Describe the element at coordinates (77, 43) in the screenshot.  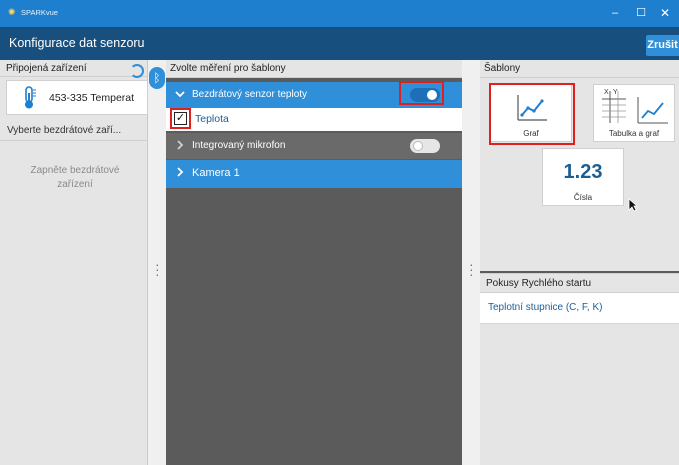
I see `page-title: Konfigurace dat senzoru` at that location.